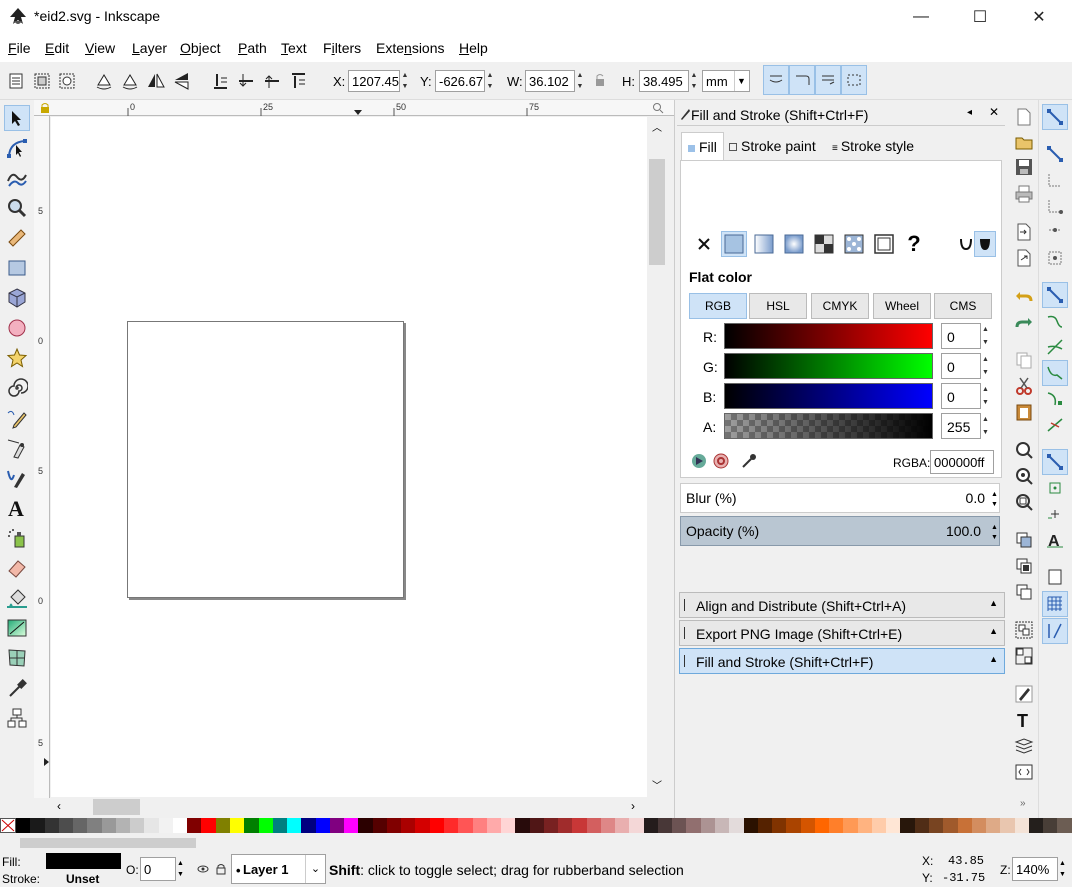 Image resolution: width=1072 pixels, height=887 pixels. What do you see at coordinates (961, 426) in the screenshot?
I see `a-value-input: 255` at bounding box center [961, 426].